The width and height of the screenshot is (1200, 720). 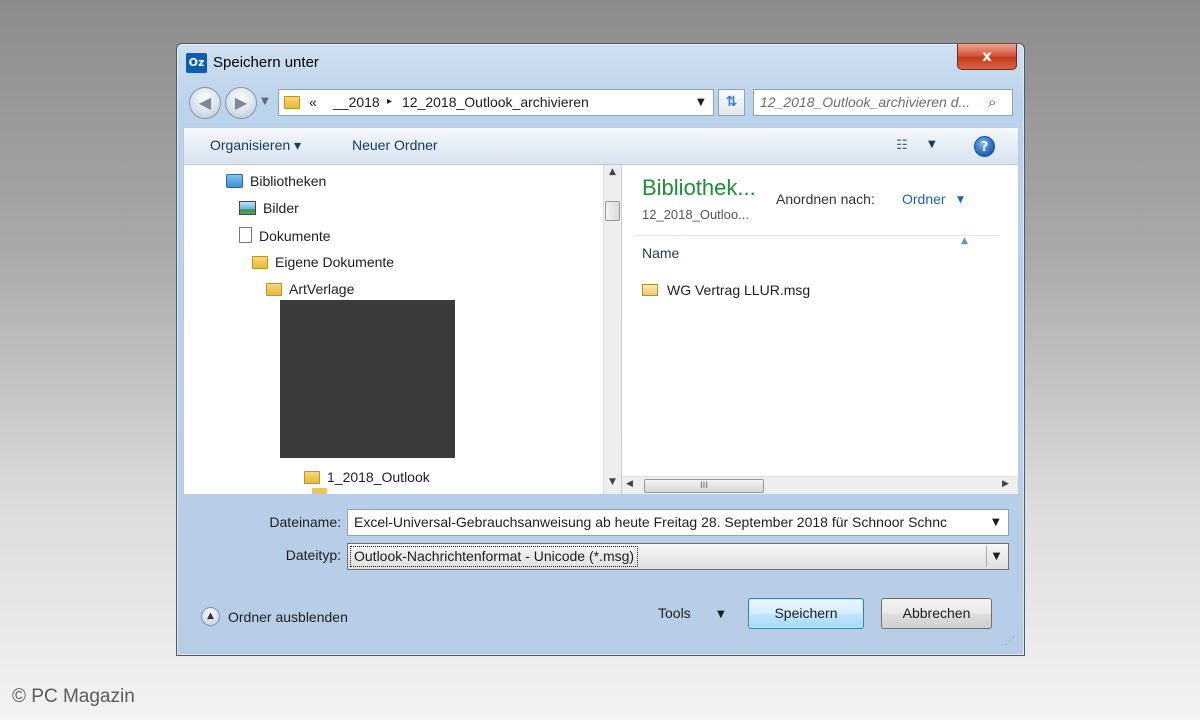 I want to click on save-button: Speichern, so click(x=806, y=613).